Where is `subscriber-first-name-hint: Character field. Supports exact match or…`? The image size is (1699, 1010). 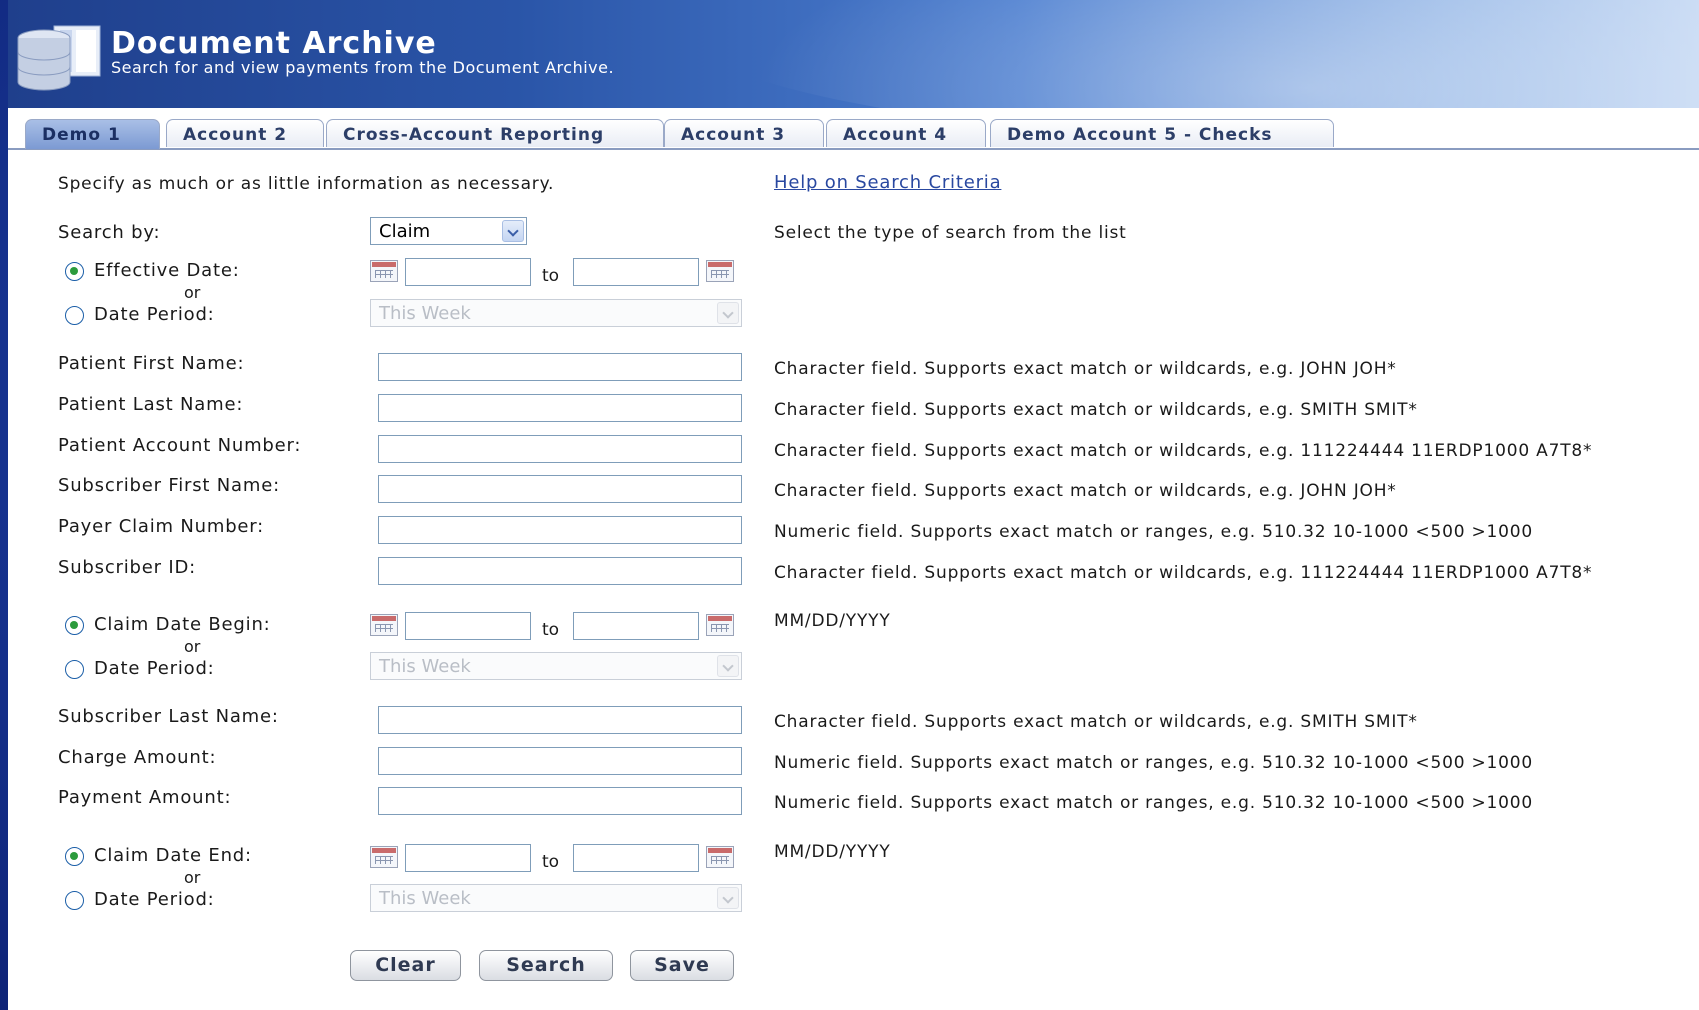 subscriber-first-name-hint: Character field. Supports exact match or… is located at coordinates (1085, 491).